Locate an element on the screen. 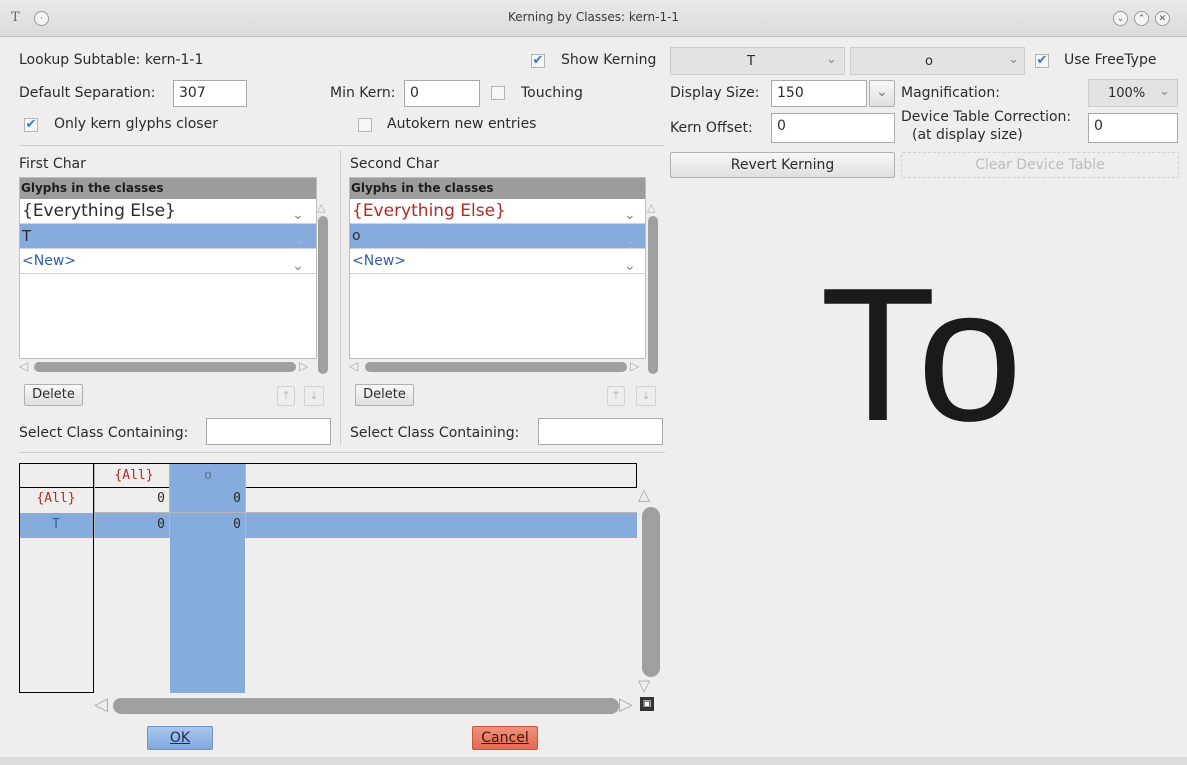 The width and height of the screenshot is (1187, 765). first-select-class-input is located at coordinates (268, 431).